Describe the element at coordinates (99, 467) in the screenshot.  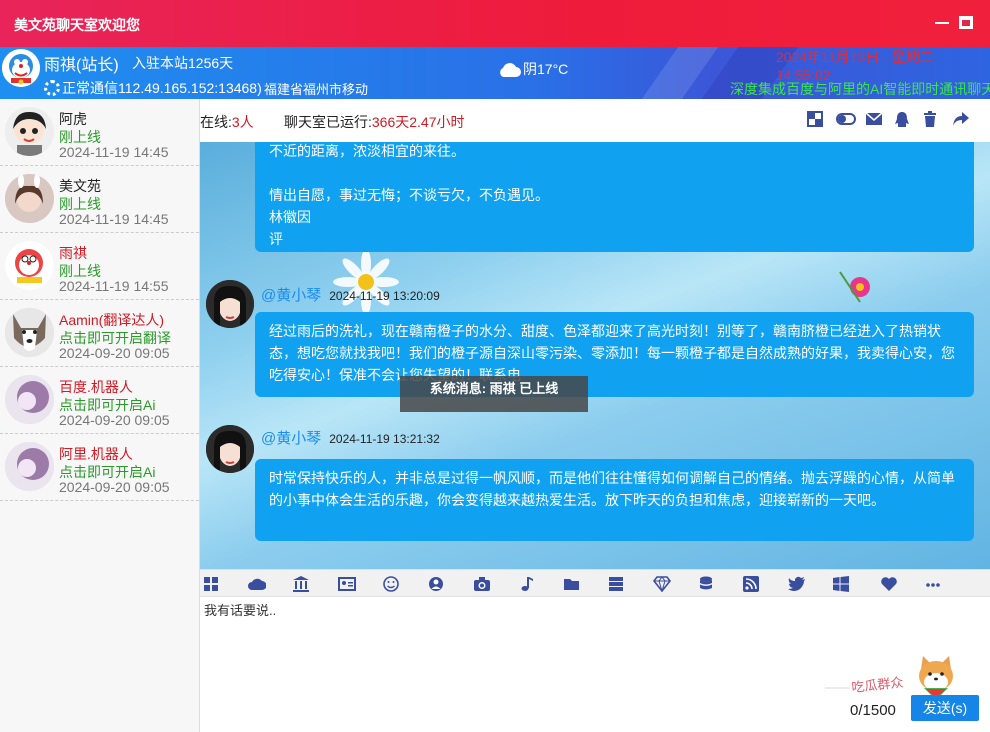
I see `list-item: 阿里.机器人 点击即可开启Ai 2024-09-20 09:05` at that location.